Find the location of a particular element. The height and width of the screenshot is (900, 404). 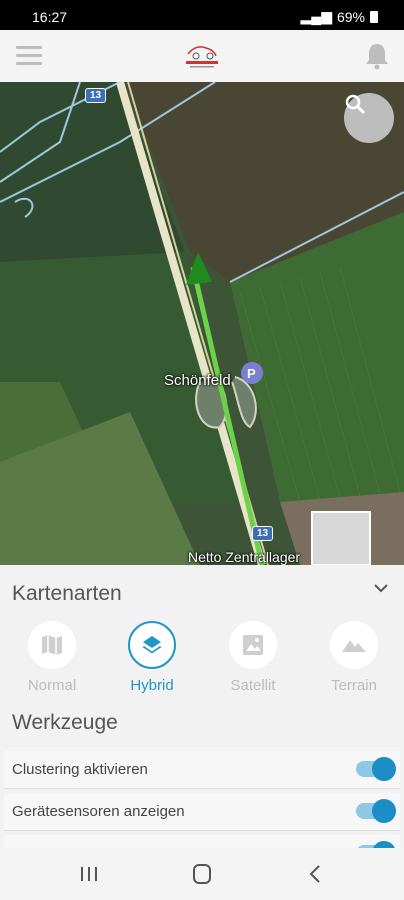

tool-row-sensors: Gerätesensoren anzeigen is located at coordinates (202, 812).